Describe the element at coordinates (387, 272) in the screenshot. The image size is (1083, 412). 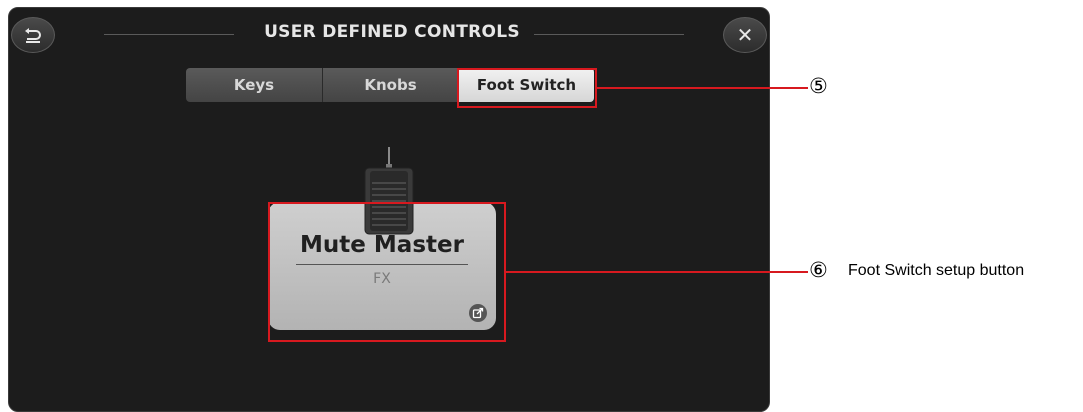
I see `setup-button-highlight-box` at that location.